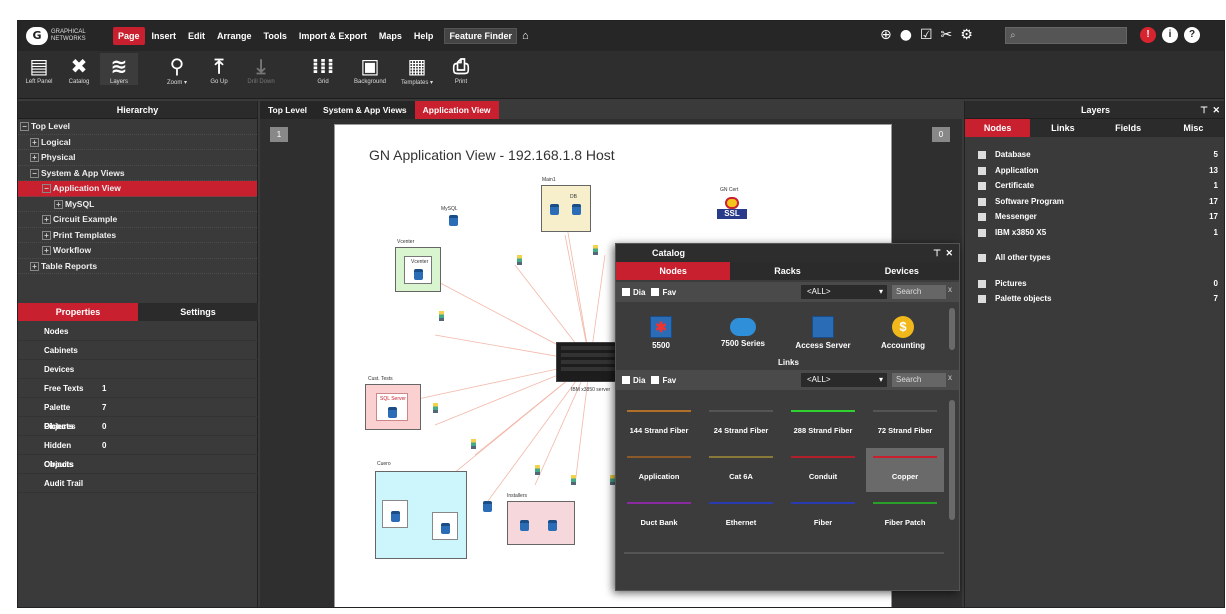 The width and height of the screenshot is (1226, 614). Describe the element at coordinates (673, 271) in the screenshot. I see `tab-nodes: Nodes` at that location.